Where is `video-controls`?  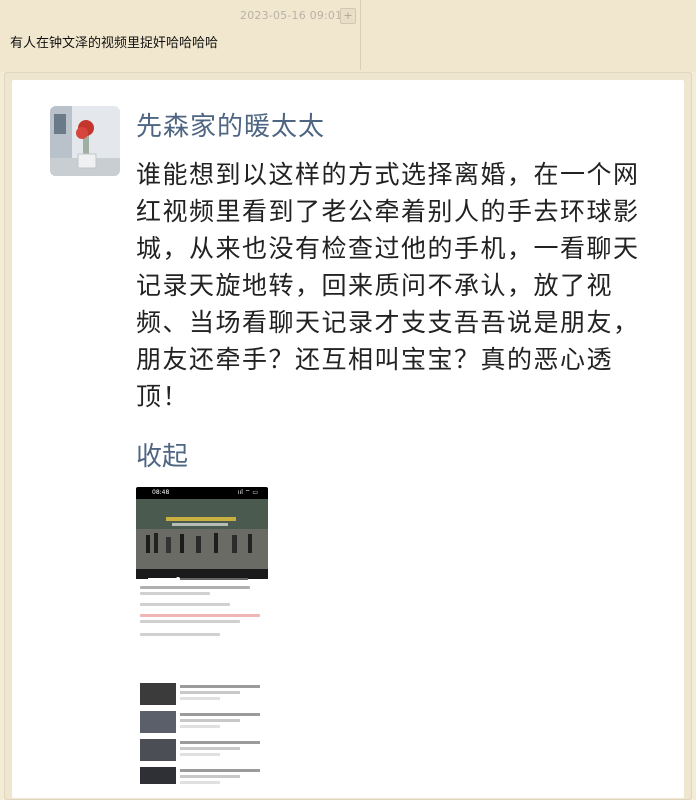
video-controls is located at coordinates (202, 575).